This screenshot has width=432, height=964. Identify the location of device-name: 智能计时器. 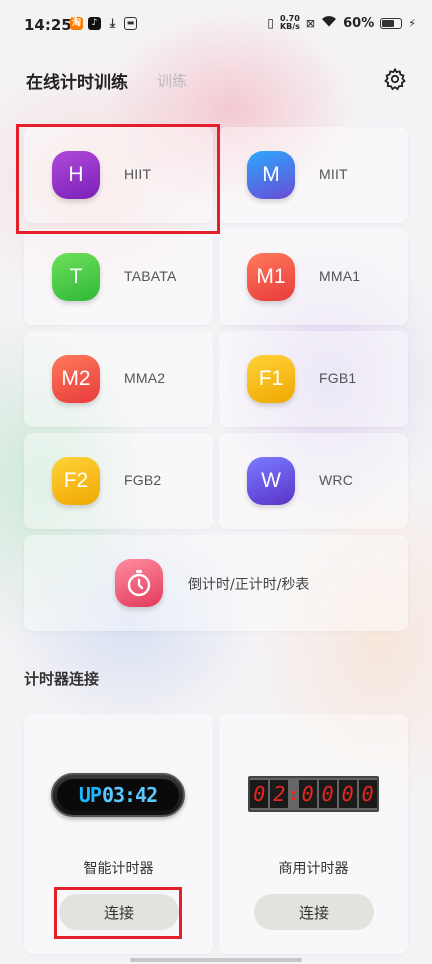
(118, 869).